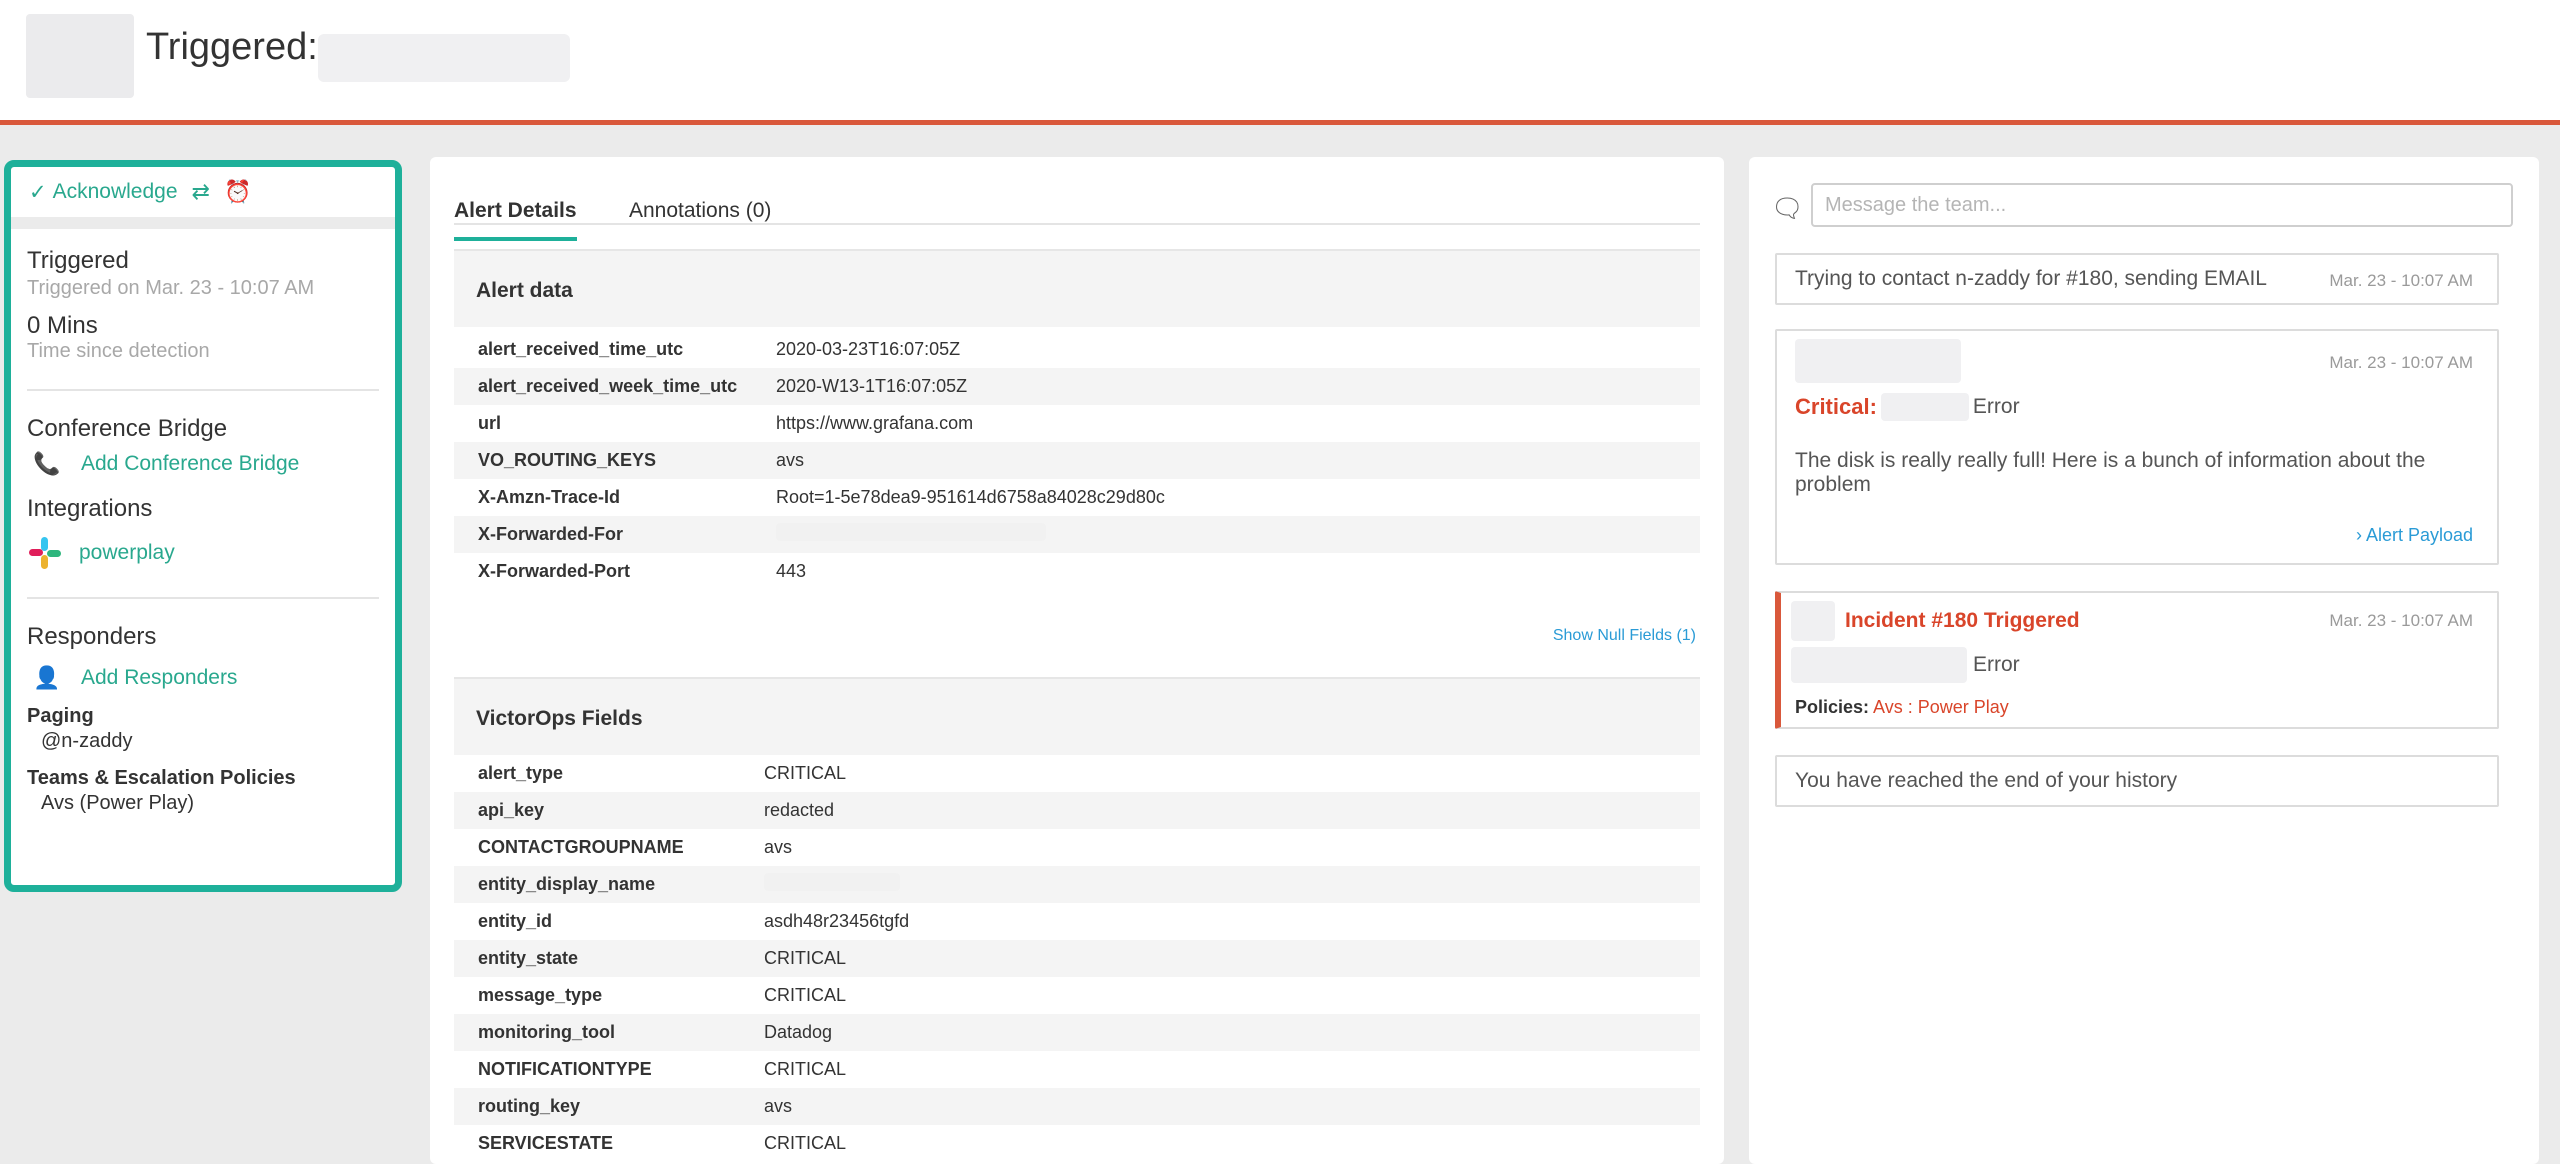 The height and width of the screenshot is (1164, 2560). I want to click on incident-avatar, so click(80, 56).